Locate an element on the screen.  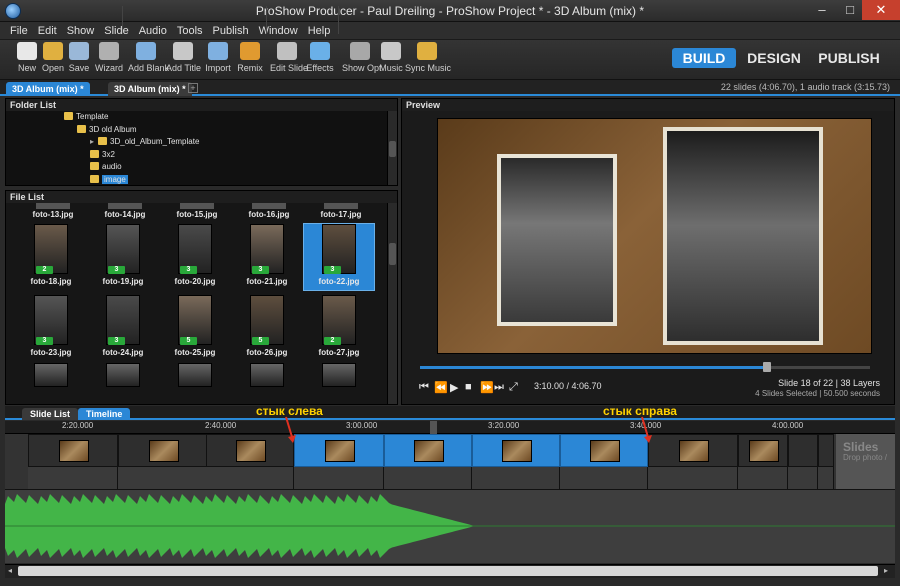
play-icon: ▶ is located at coordinates (454, 387).